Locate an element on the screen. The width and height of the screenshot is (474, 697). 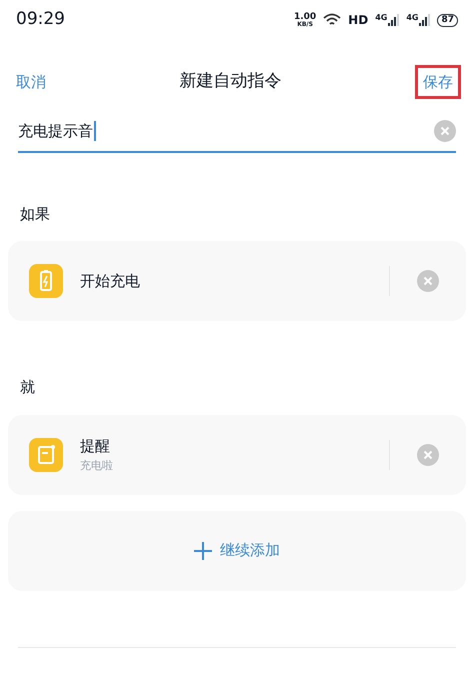
clear-icon is located at coordinates (445, 131).